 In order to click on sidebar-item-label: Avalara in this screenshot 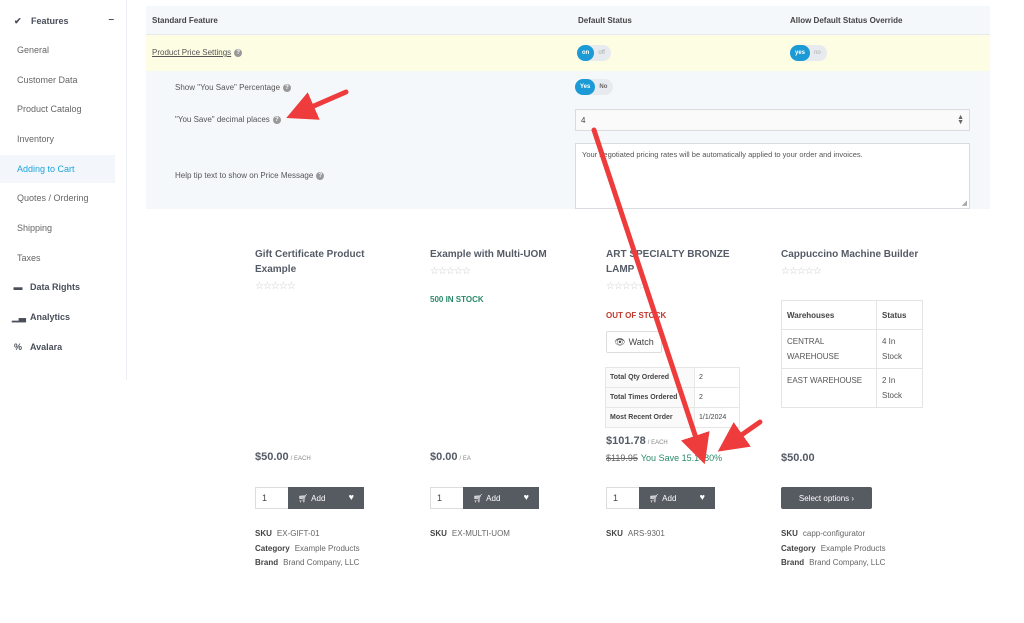, I will do `click(46, 347)`.